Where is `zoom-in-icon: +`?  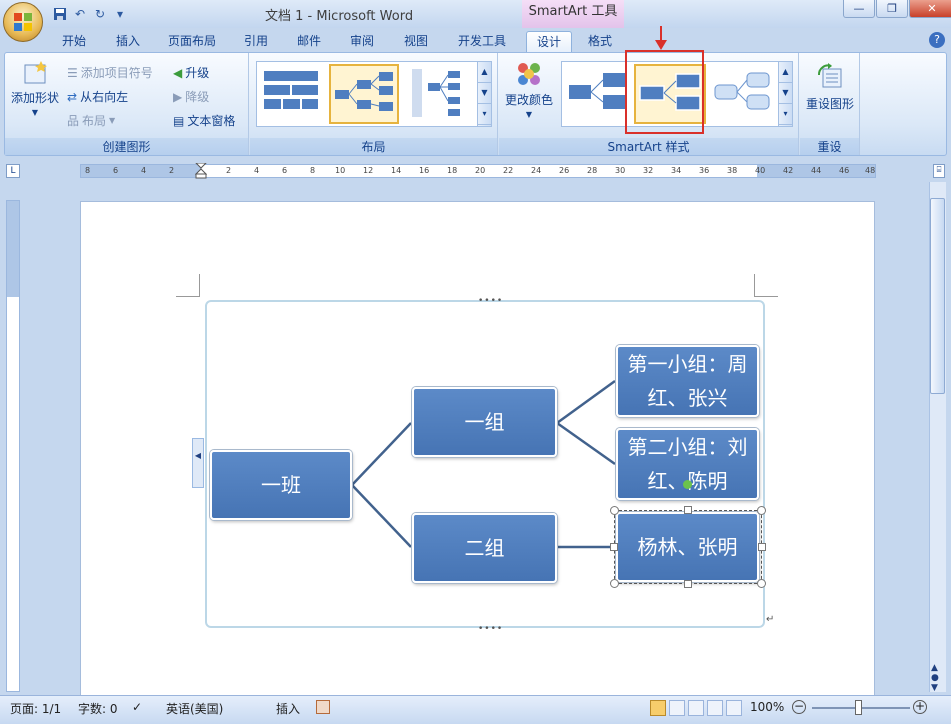
zoom-in-icon: + is located at coordinates (920, 707).